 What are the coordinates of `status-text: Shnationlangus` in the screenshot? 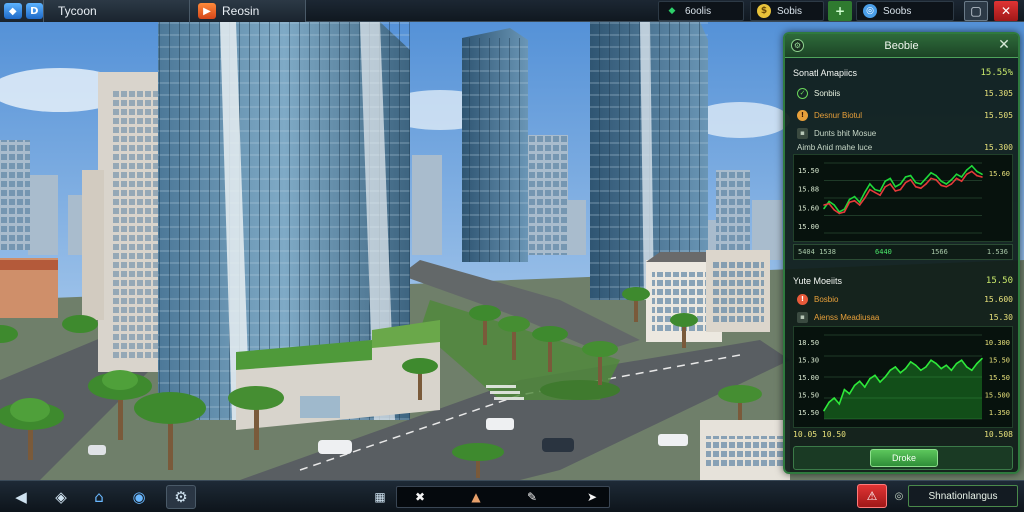 It's located at (963, 496).